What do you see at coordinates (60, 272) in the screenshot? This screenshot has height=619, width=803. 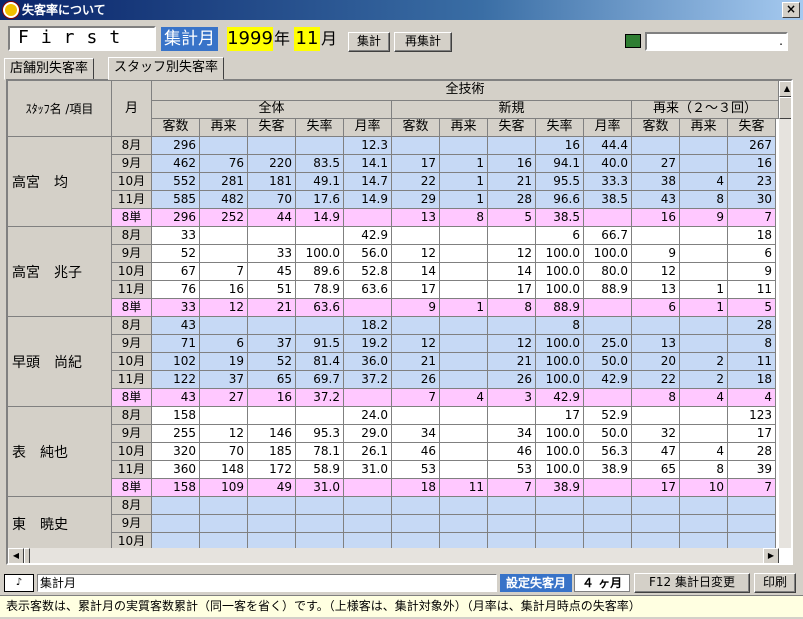 I see `staff-name: 高宮 兆子` at bounding box center [60, 272].